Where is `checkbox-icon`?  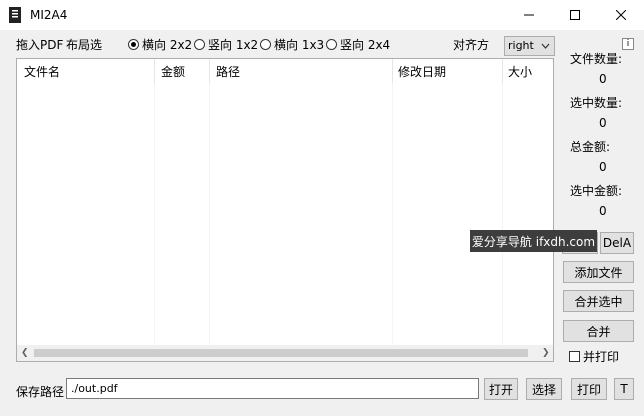 checkbox-icon is located at coordinates (574, 356).